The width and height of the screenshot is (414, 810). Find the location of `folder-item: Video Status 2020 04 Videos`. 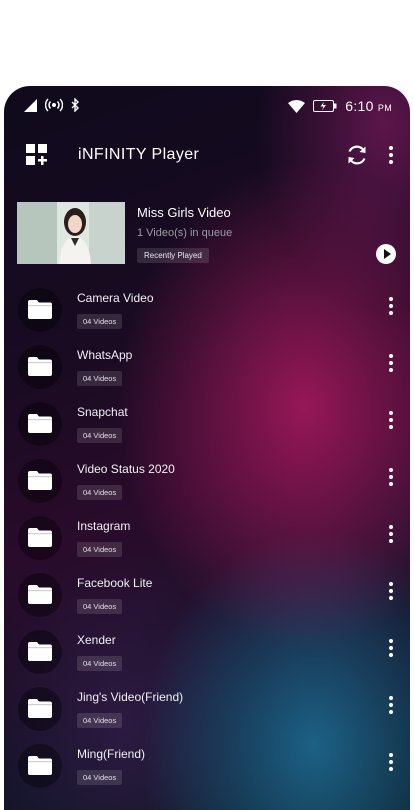

folder-item: Video Status 2020 04 Videos is located at coordinates (207, 483).